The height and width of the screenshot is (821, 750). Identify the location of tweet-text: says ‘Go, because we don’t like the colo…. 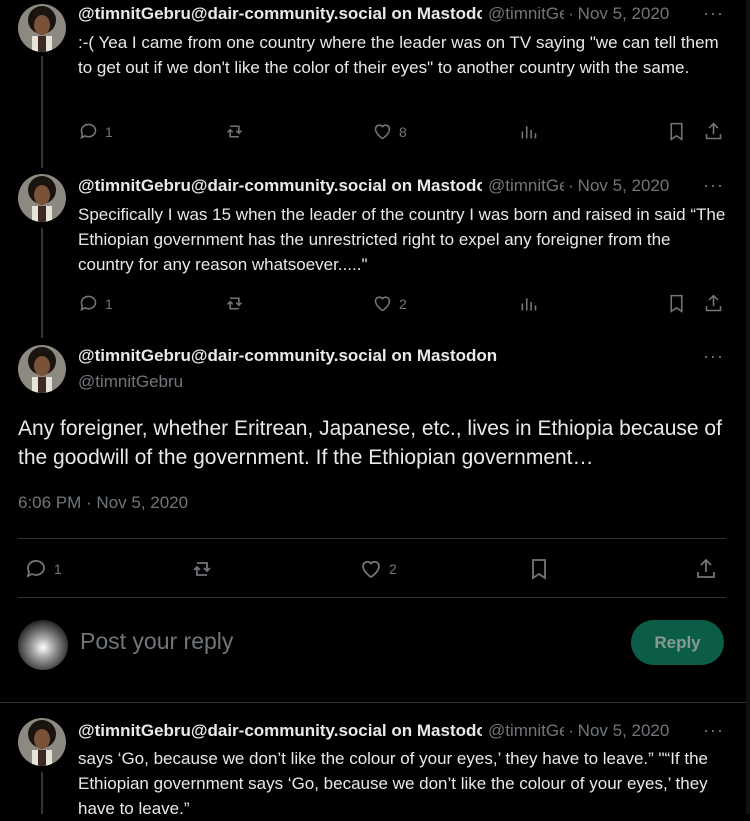
(393, 783).